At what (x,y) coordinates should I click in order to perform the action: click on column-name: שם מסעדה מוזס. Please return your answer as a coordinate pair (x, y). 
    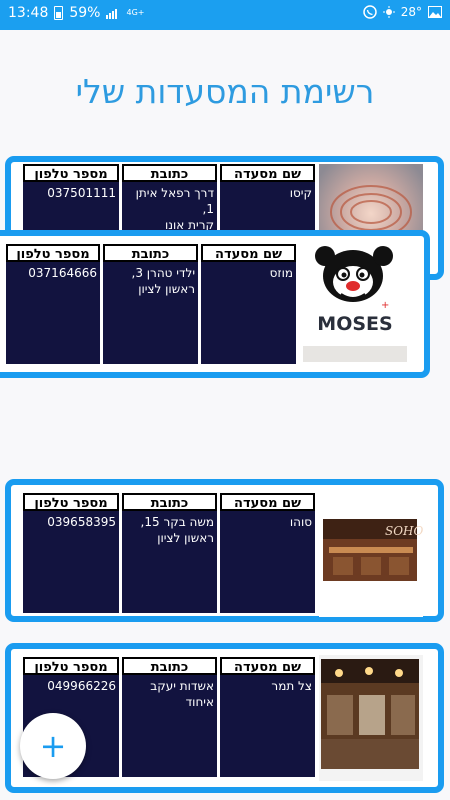
    Looking at the image, I should click on (248, 304).